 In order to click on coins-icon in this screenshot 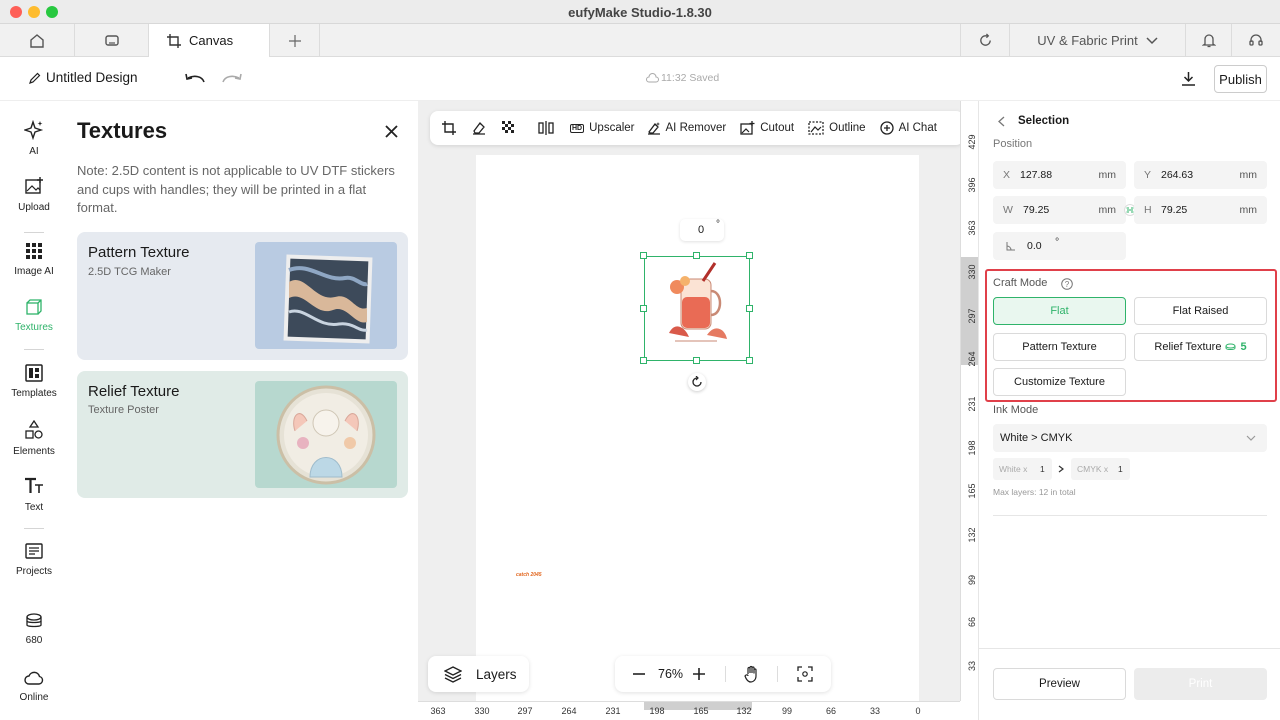, I will do `click(34, 620)`.